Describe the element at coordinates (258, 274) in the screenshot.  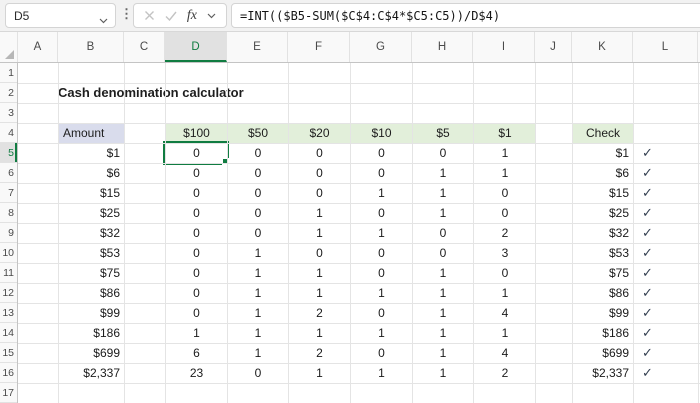
I see `cell-E11: 1` at that location.